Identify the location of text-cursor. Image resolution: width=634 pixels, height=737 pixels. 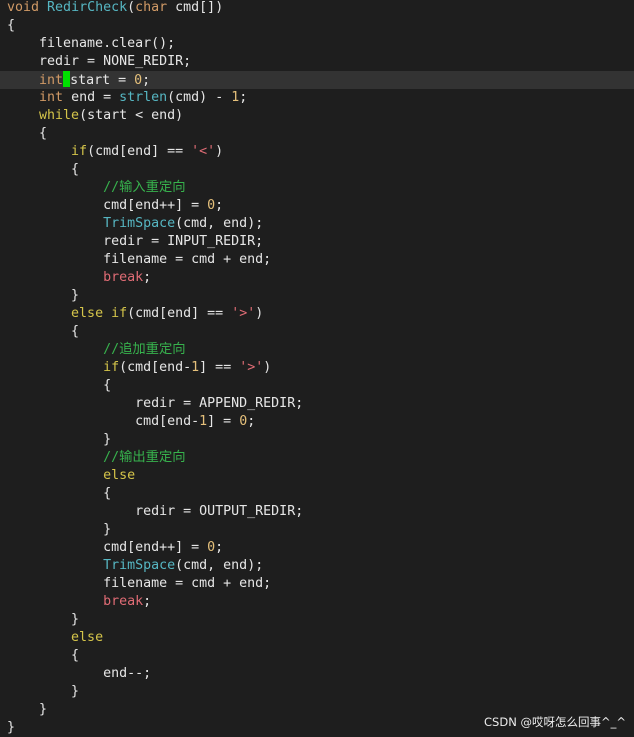
(67, 79).